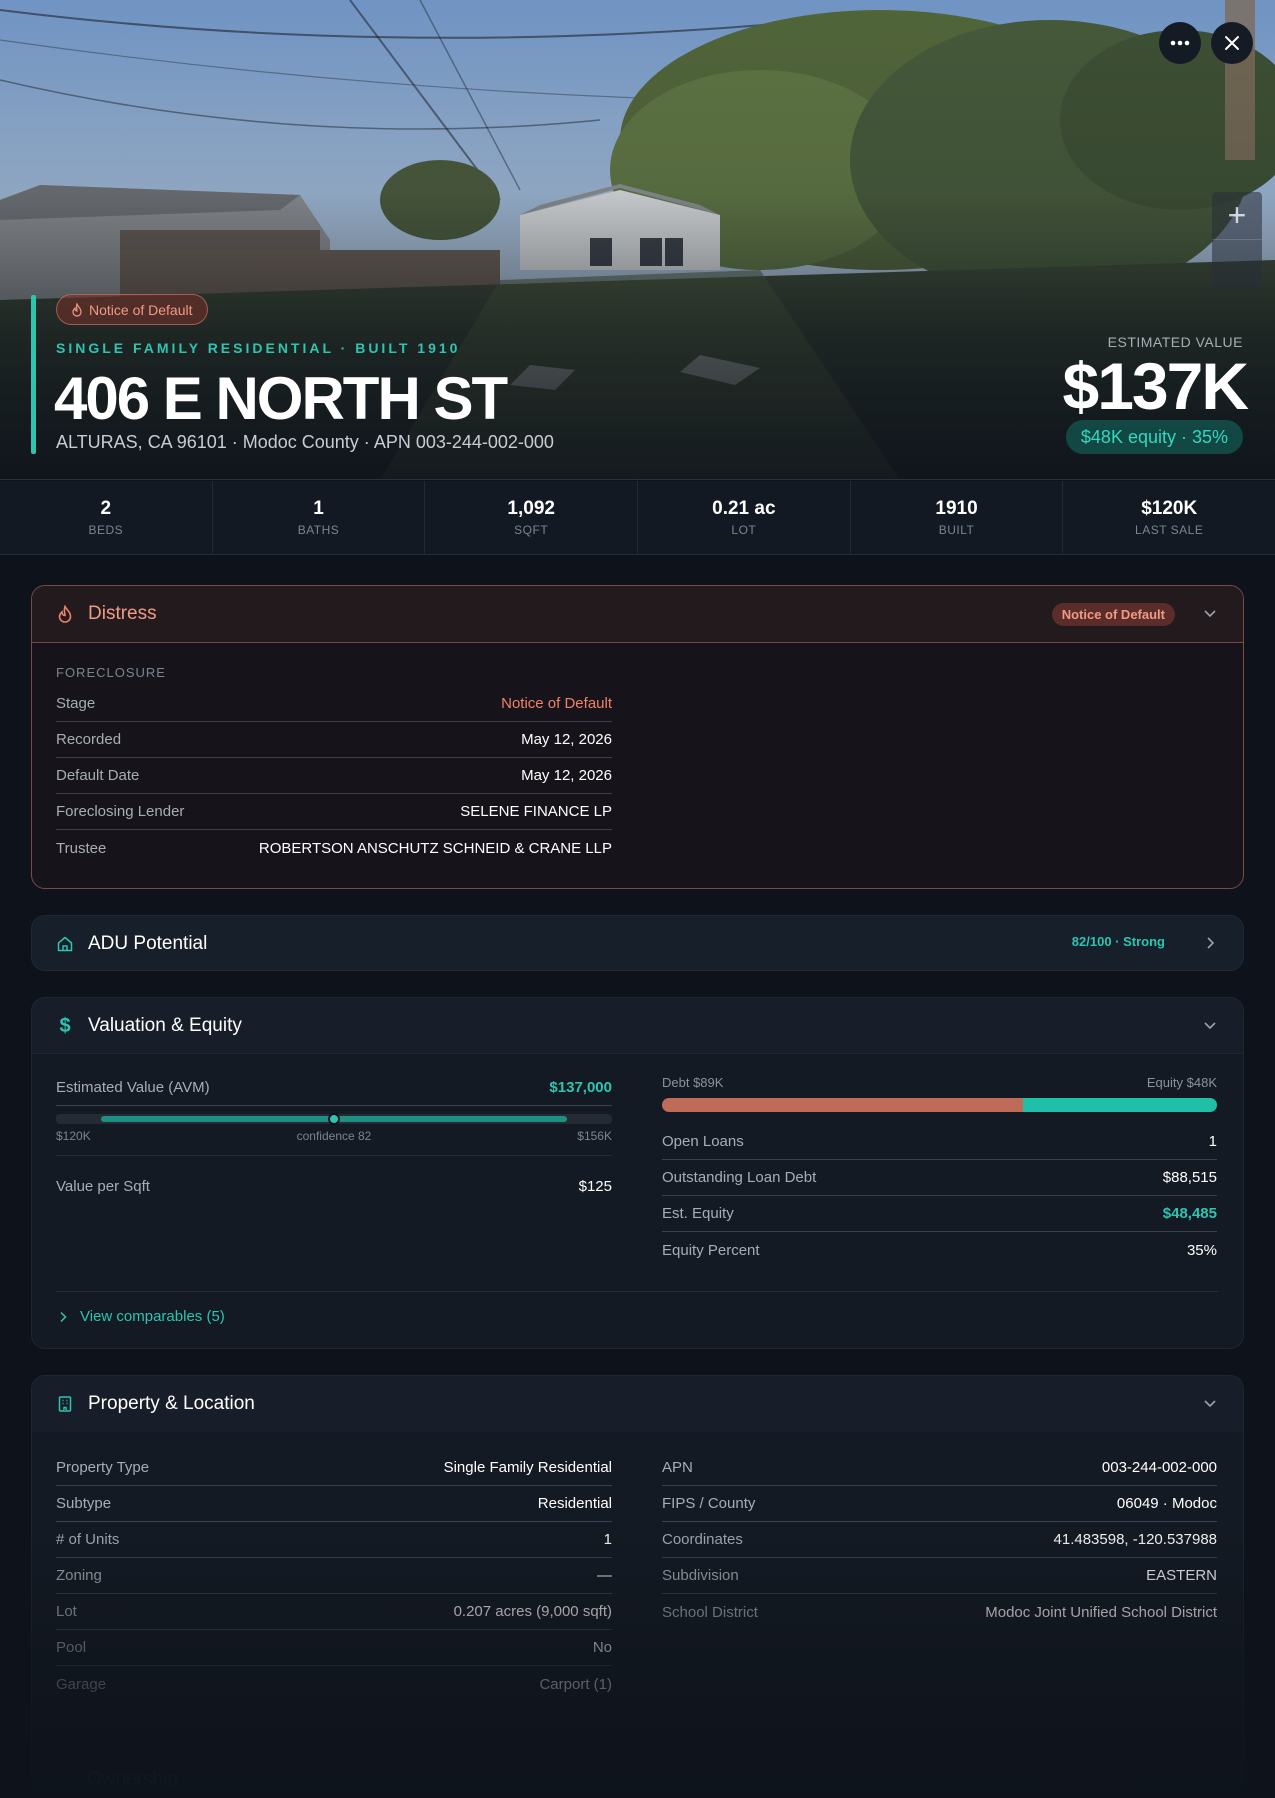 The height and width of the screenshot is (1798, 1275). What do you see at coordinates (103, 1186) in the screenshot?
I see `ppsf-label: Value per Sqft` at bounding box center [103, 1186].